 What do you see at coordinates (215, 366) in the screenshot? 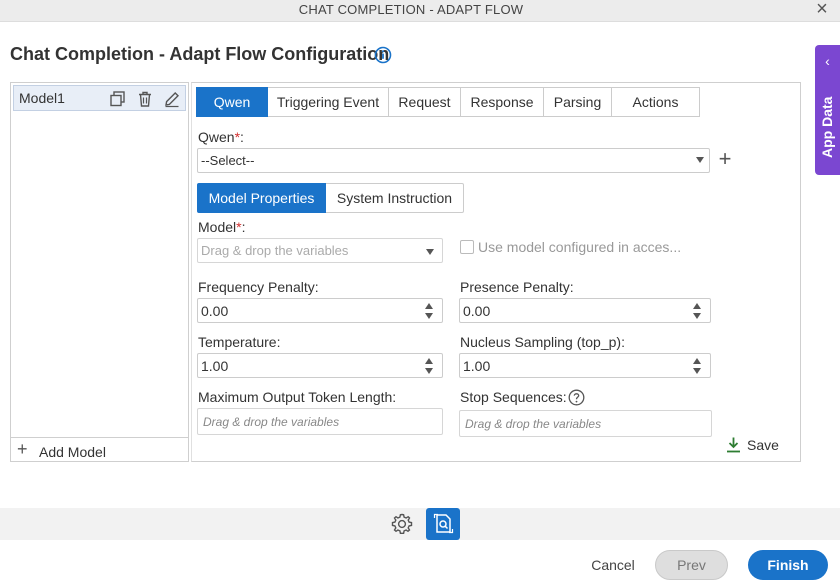
I see `temperature-value: 1.00` at bounding box center [215, 366].